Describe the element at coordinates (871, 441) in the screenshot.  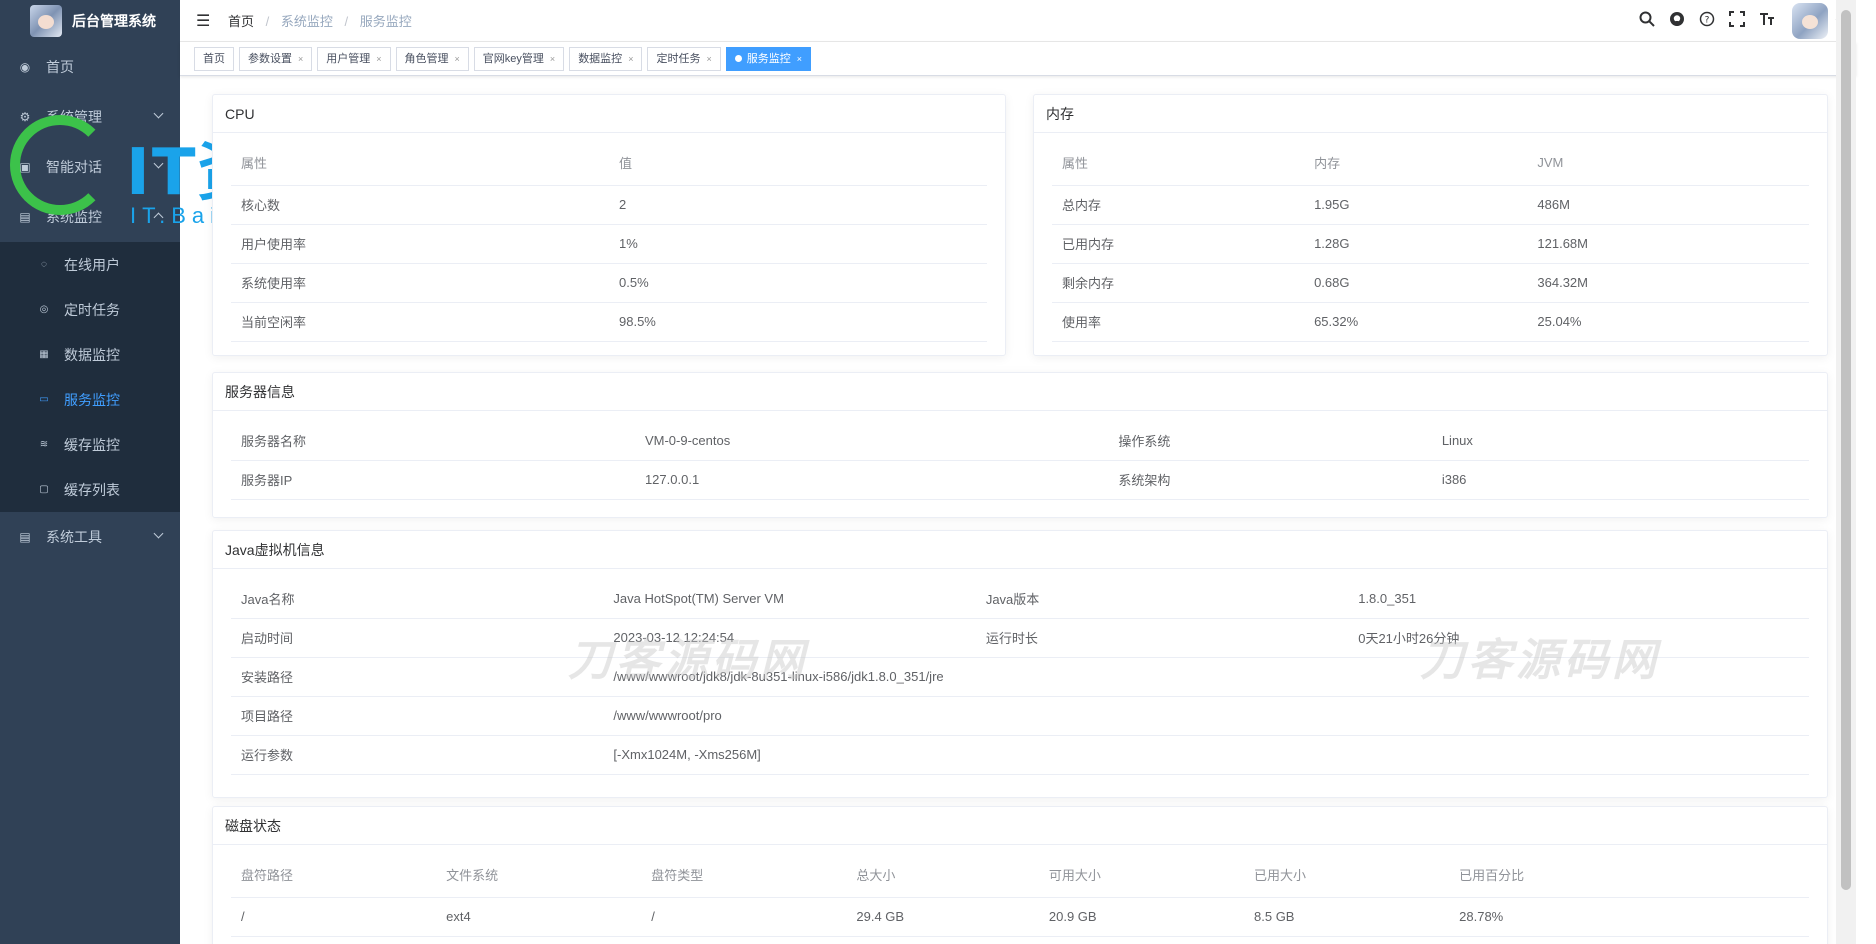
I see `table-cell: VM-0-9-centos` at that location.